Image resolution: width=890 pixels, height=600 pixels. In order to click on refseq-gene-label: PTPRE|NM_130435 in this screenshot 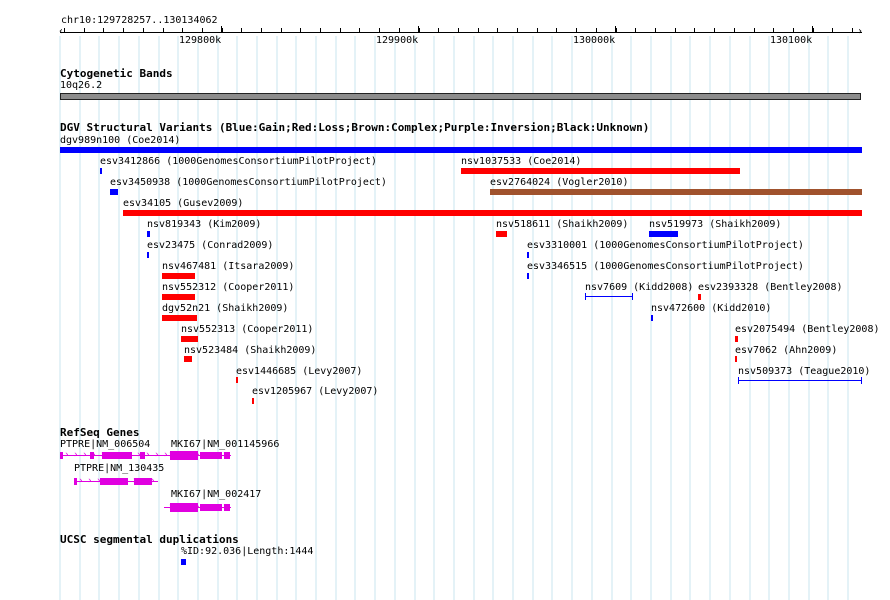, I will do `click(119, 468)`.